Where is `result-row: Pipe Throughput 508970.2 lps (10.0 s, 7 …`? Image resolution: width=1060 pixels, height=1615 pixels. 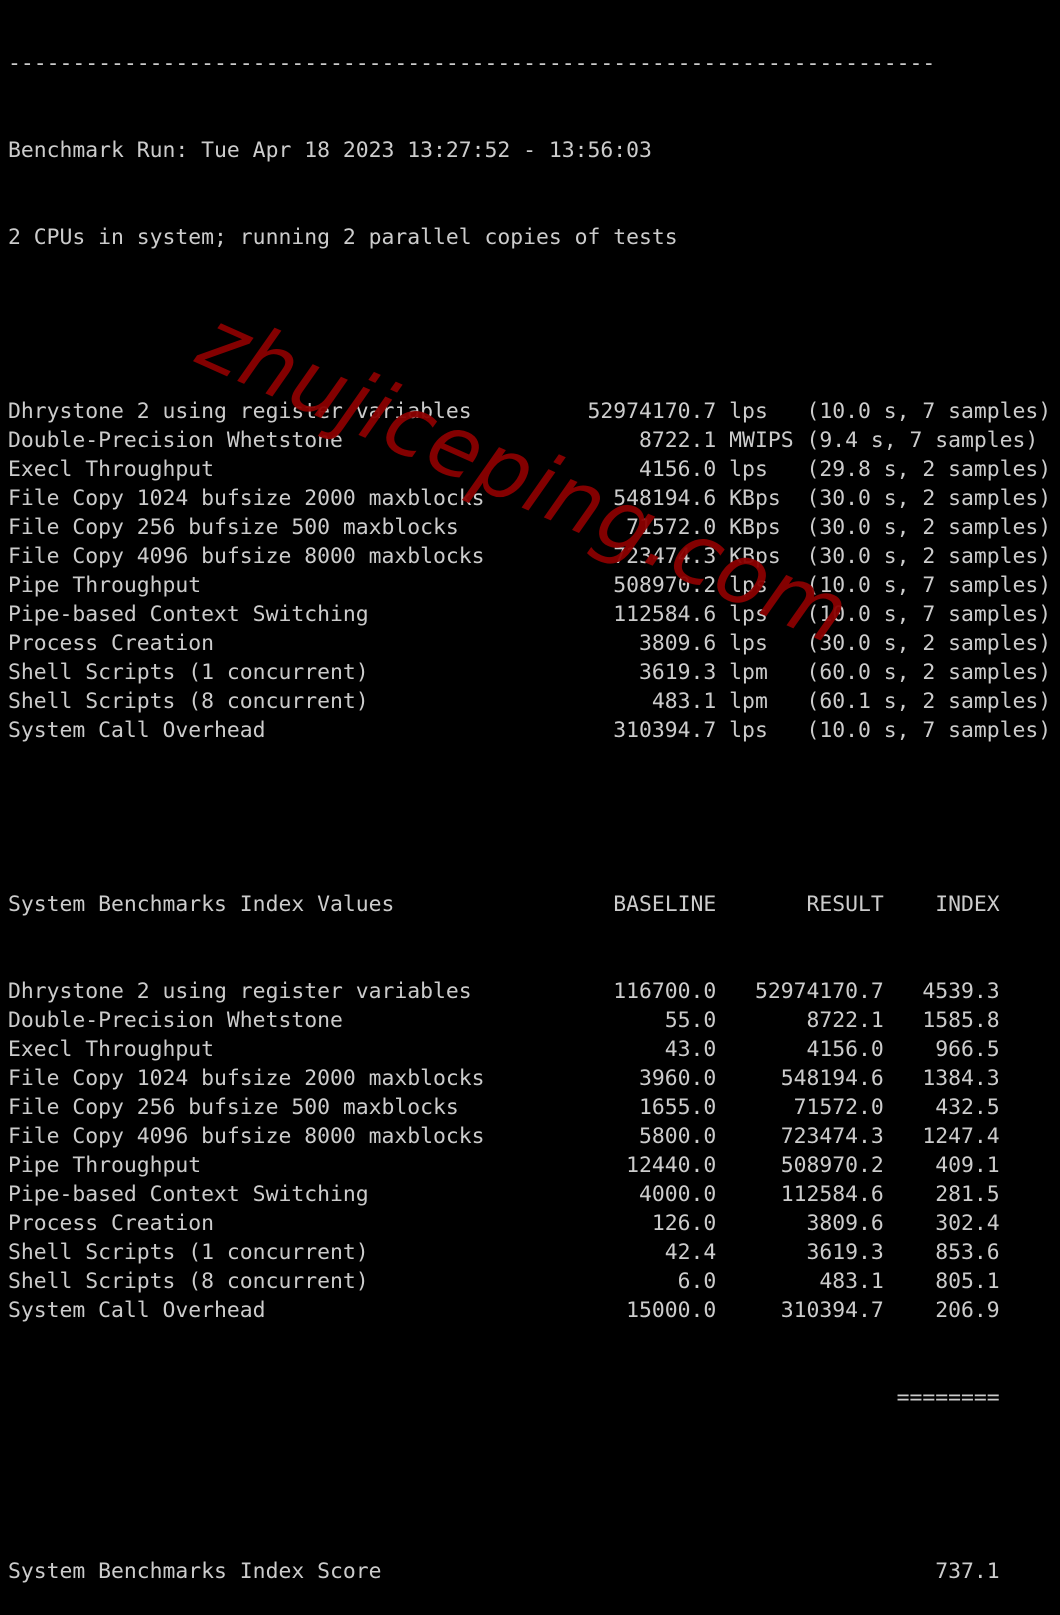
result-row: Pipe Throughput 508970.2 lps (10.0 s, 7 … is located at coordinates (530, 585).